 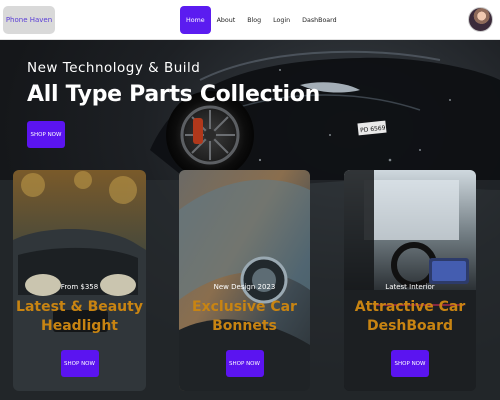 I want to click on nav-link-dashboard: DashBoard, so click(x=319, y=20).